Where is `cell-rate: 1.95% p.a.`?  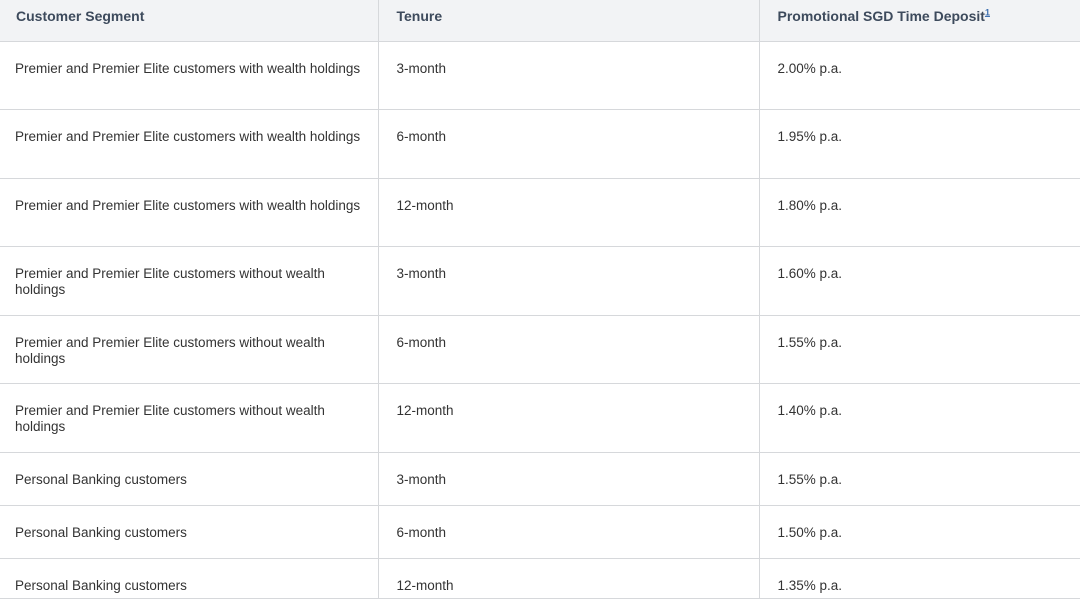
cell-rate: 1.95% p.a. is located at coordinates (919, 144).